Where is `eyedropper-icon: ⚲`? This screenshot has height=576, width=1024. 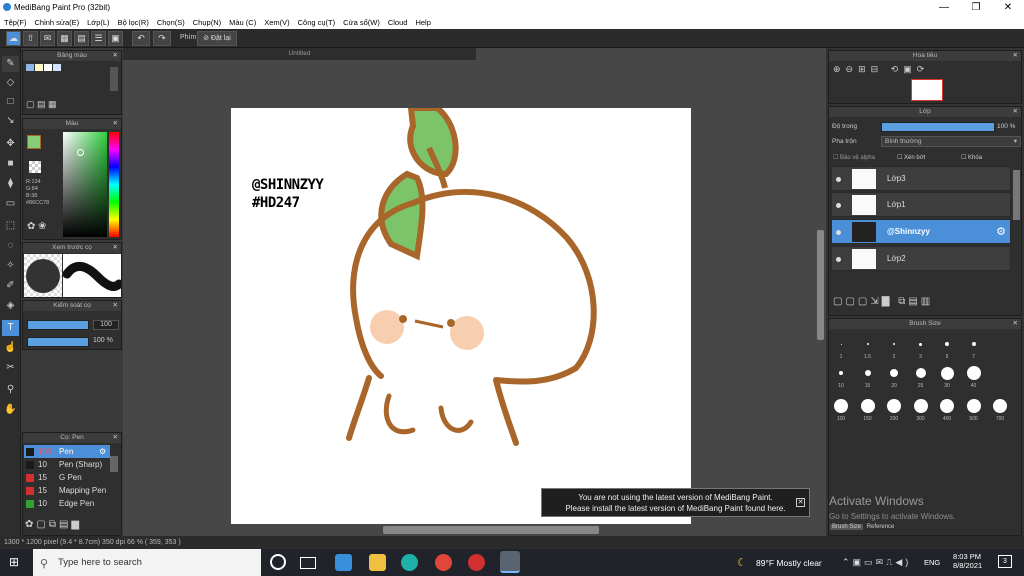 eyedropper-icon: ⚲ is located at coordinates (10, 390).